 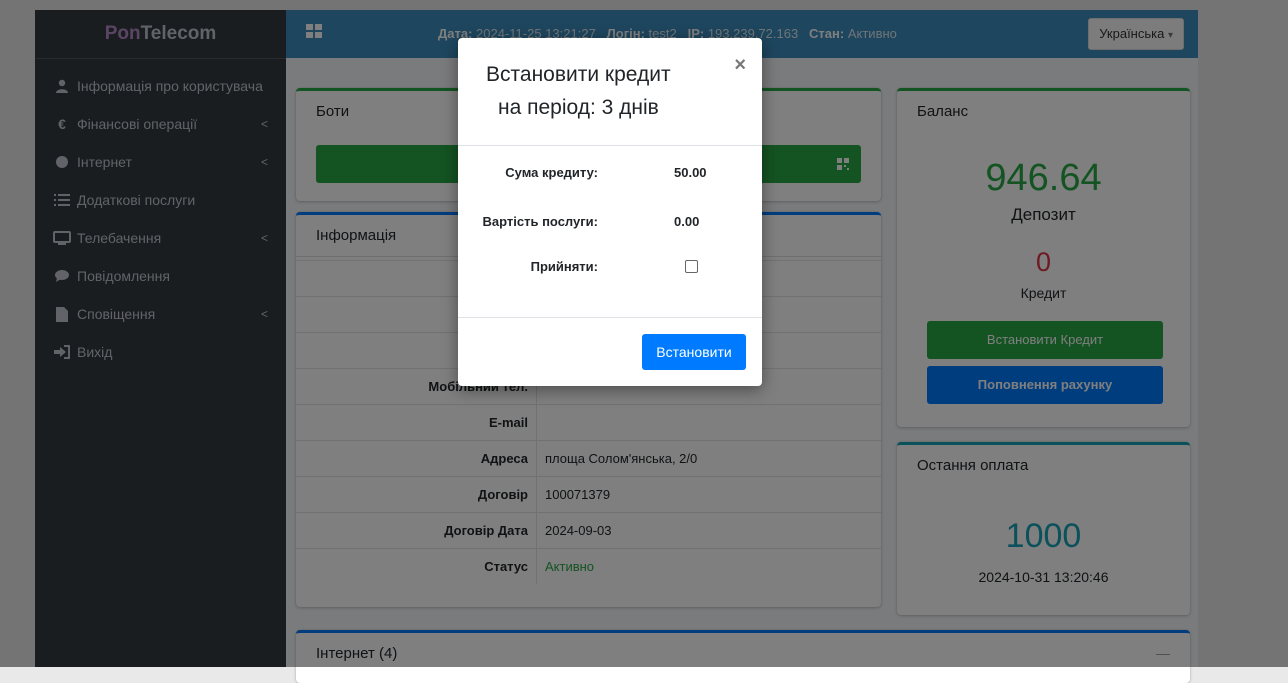 What do you see at coordinates (690, 172) in the screenshot?
I see `credit-sum-value: 50.00` at bounding box center [690, 172].